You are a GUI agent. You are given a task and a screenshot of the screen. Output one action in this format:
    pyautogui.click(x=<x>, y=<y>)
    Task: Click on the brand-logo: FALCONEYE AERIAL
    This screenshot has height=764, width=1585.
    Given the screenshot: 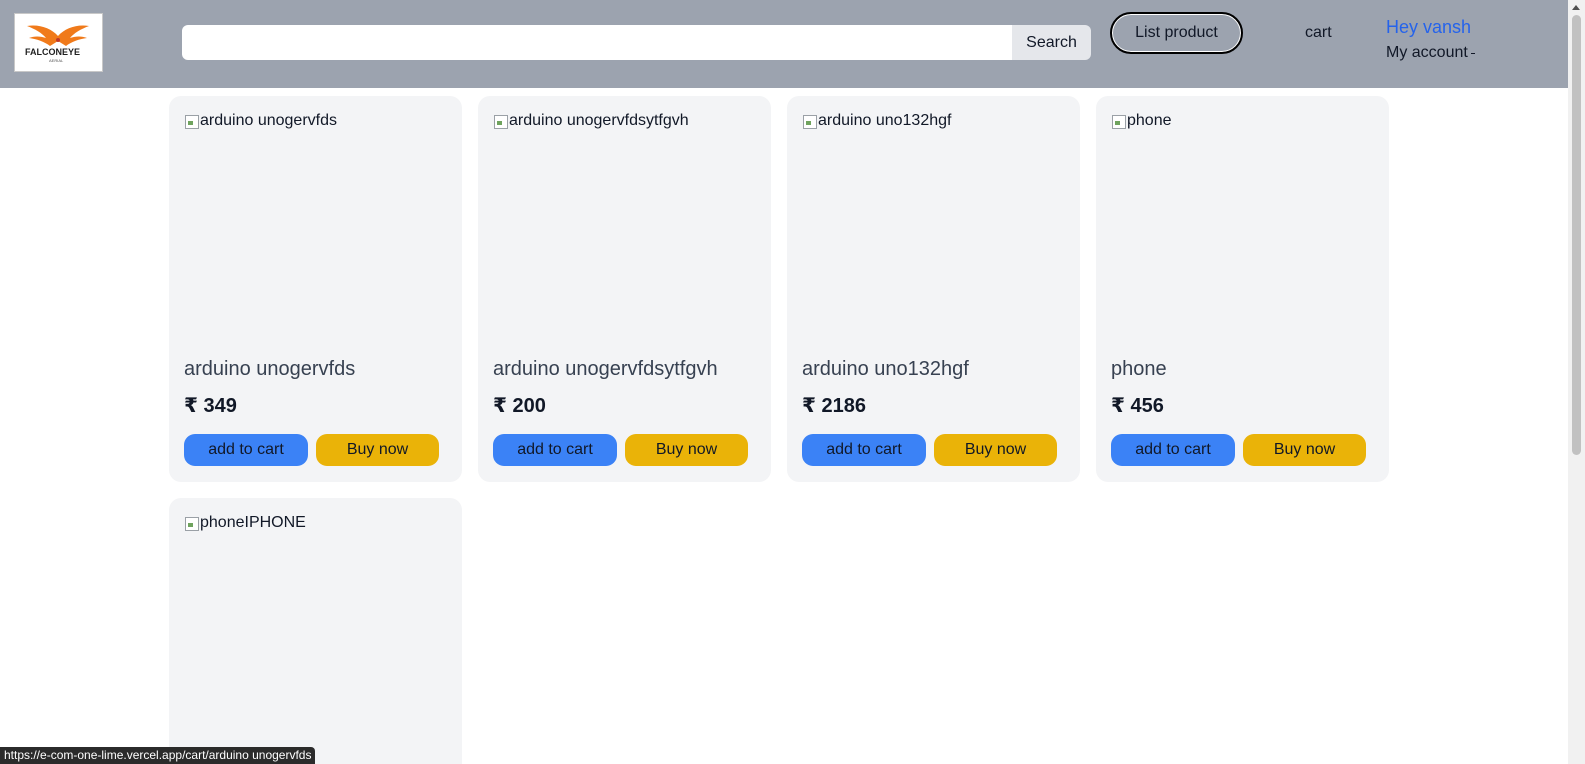 What is the action you would take?
    pyautogui.click(x=58, y=42)
    